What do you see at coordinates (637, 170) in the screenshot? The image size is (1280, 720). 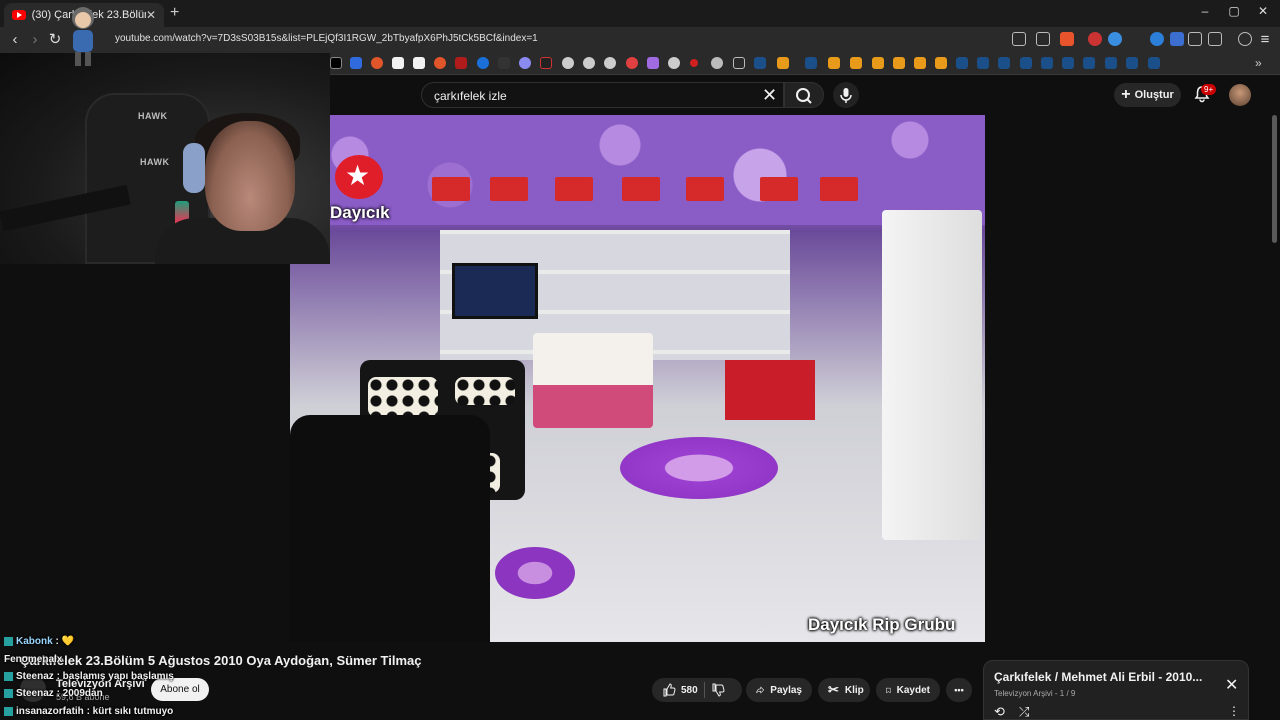 I see `video-frame-backdrop` at bounding box center [637, 170].